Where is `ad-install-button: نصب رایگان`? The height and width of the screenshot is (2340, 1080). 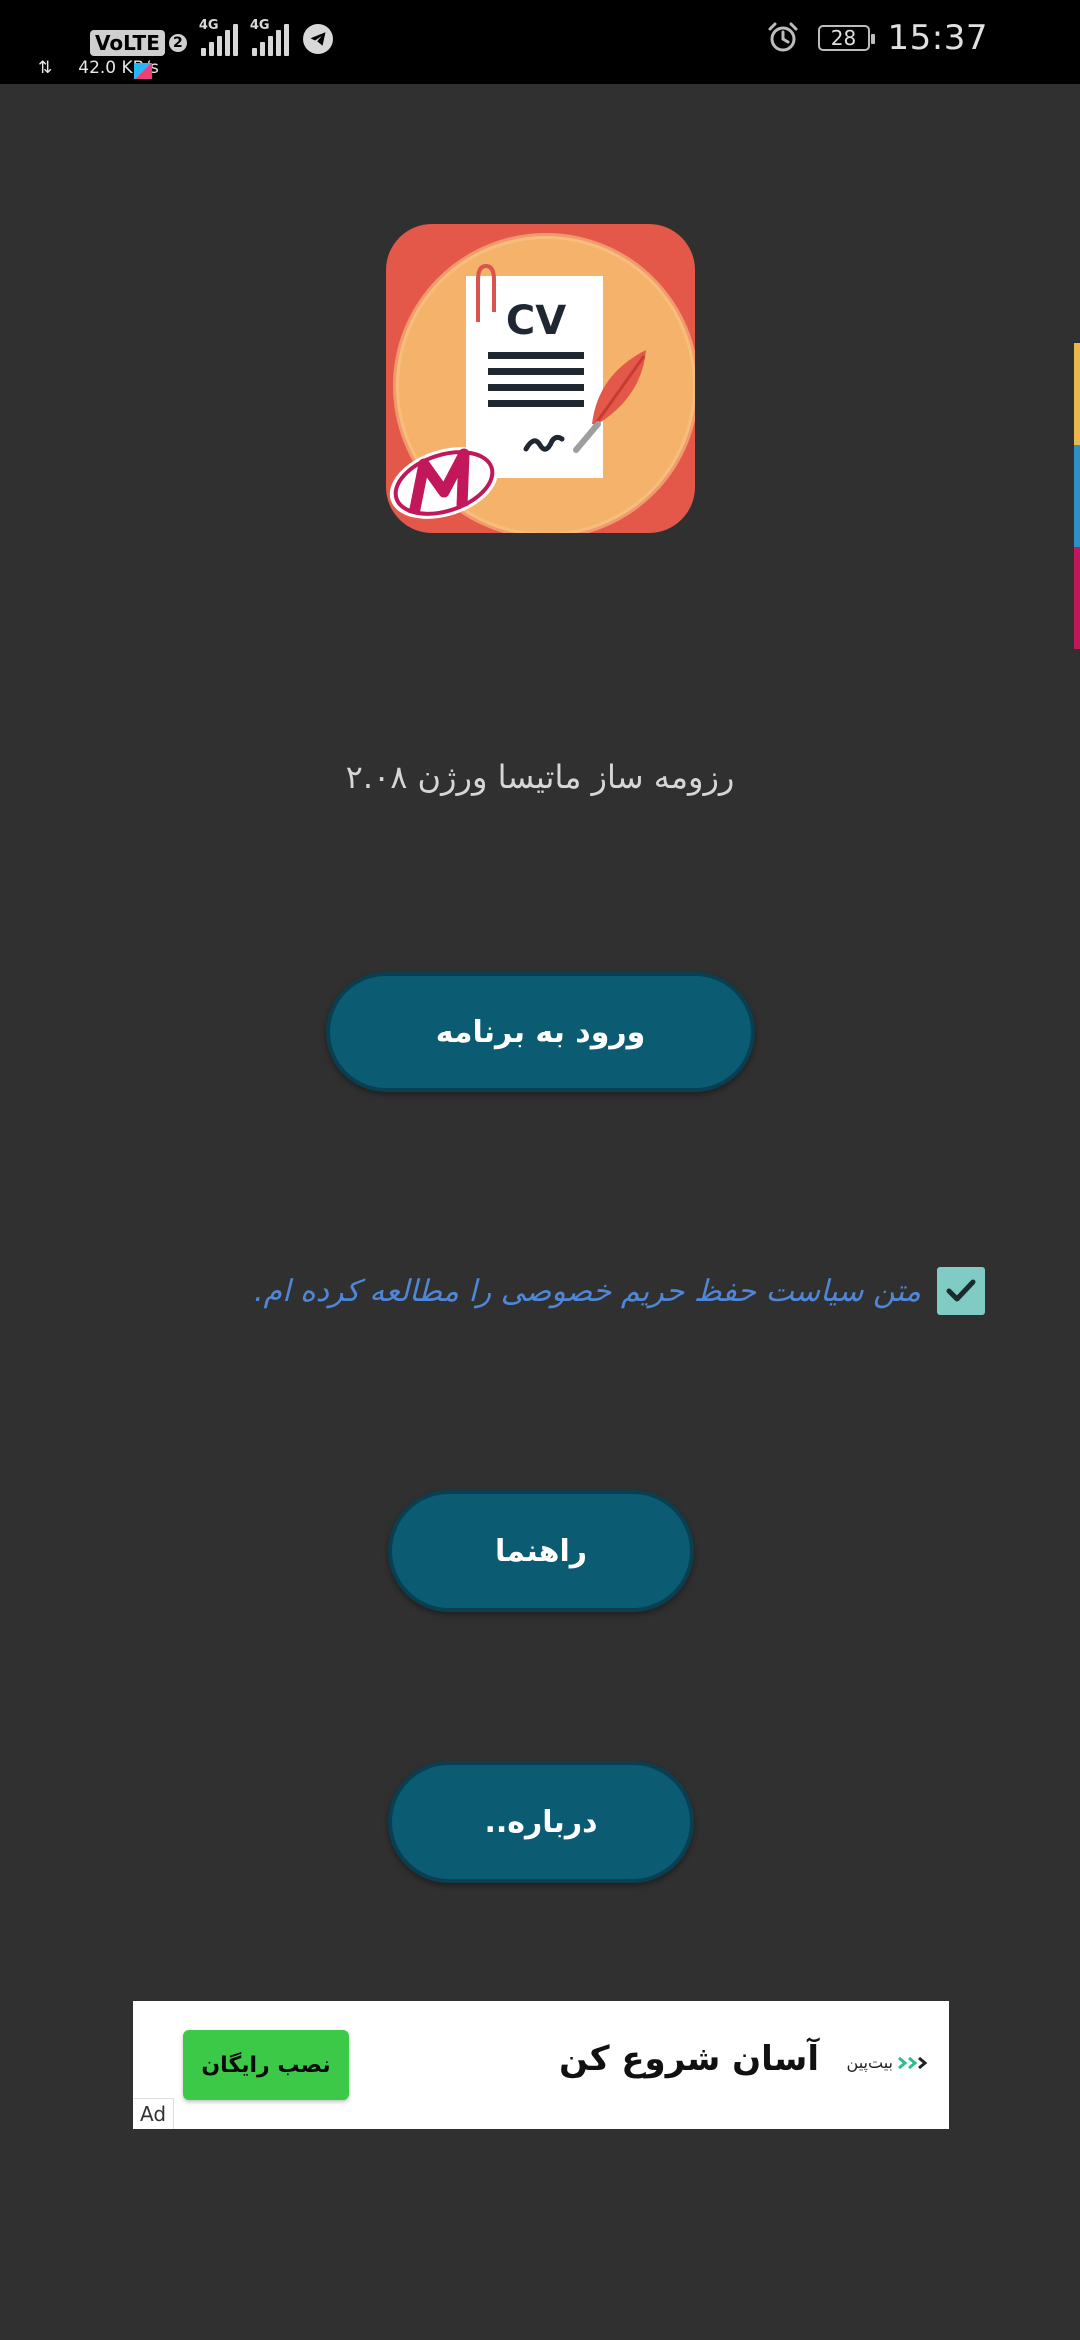 ad-install-button: نصب رایگان is located at coordinates (266, 2065).